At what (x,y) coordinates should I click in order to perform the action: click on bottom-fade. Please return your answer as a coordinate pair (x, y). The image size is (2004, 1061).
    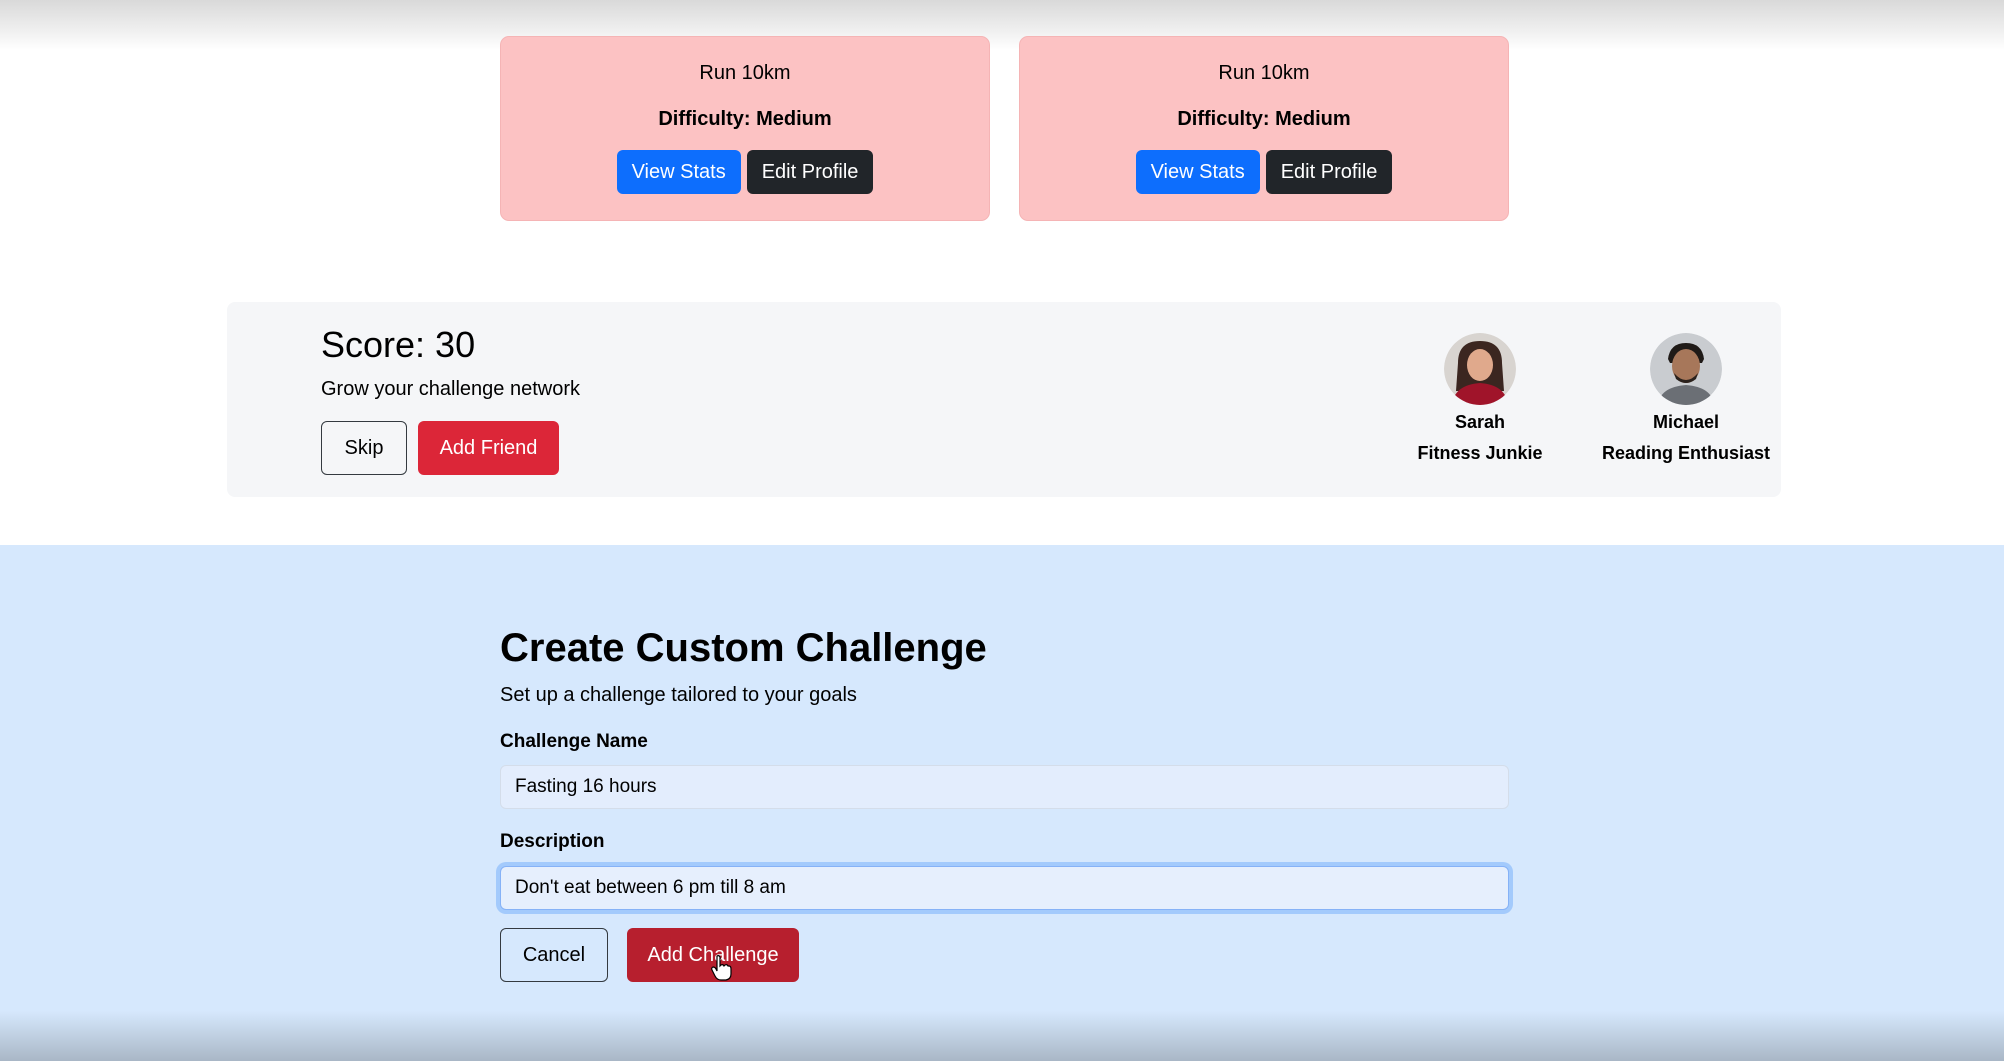
    Looking at the image, I should click on (1002, 1036).